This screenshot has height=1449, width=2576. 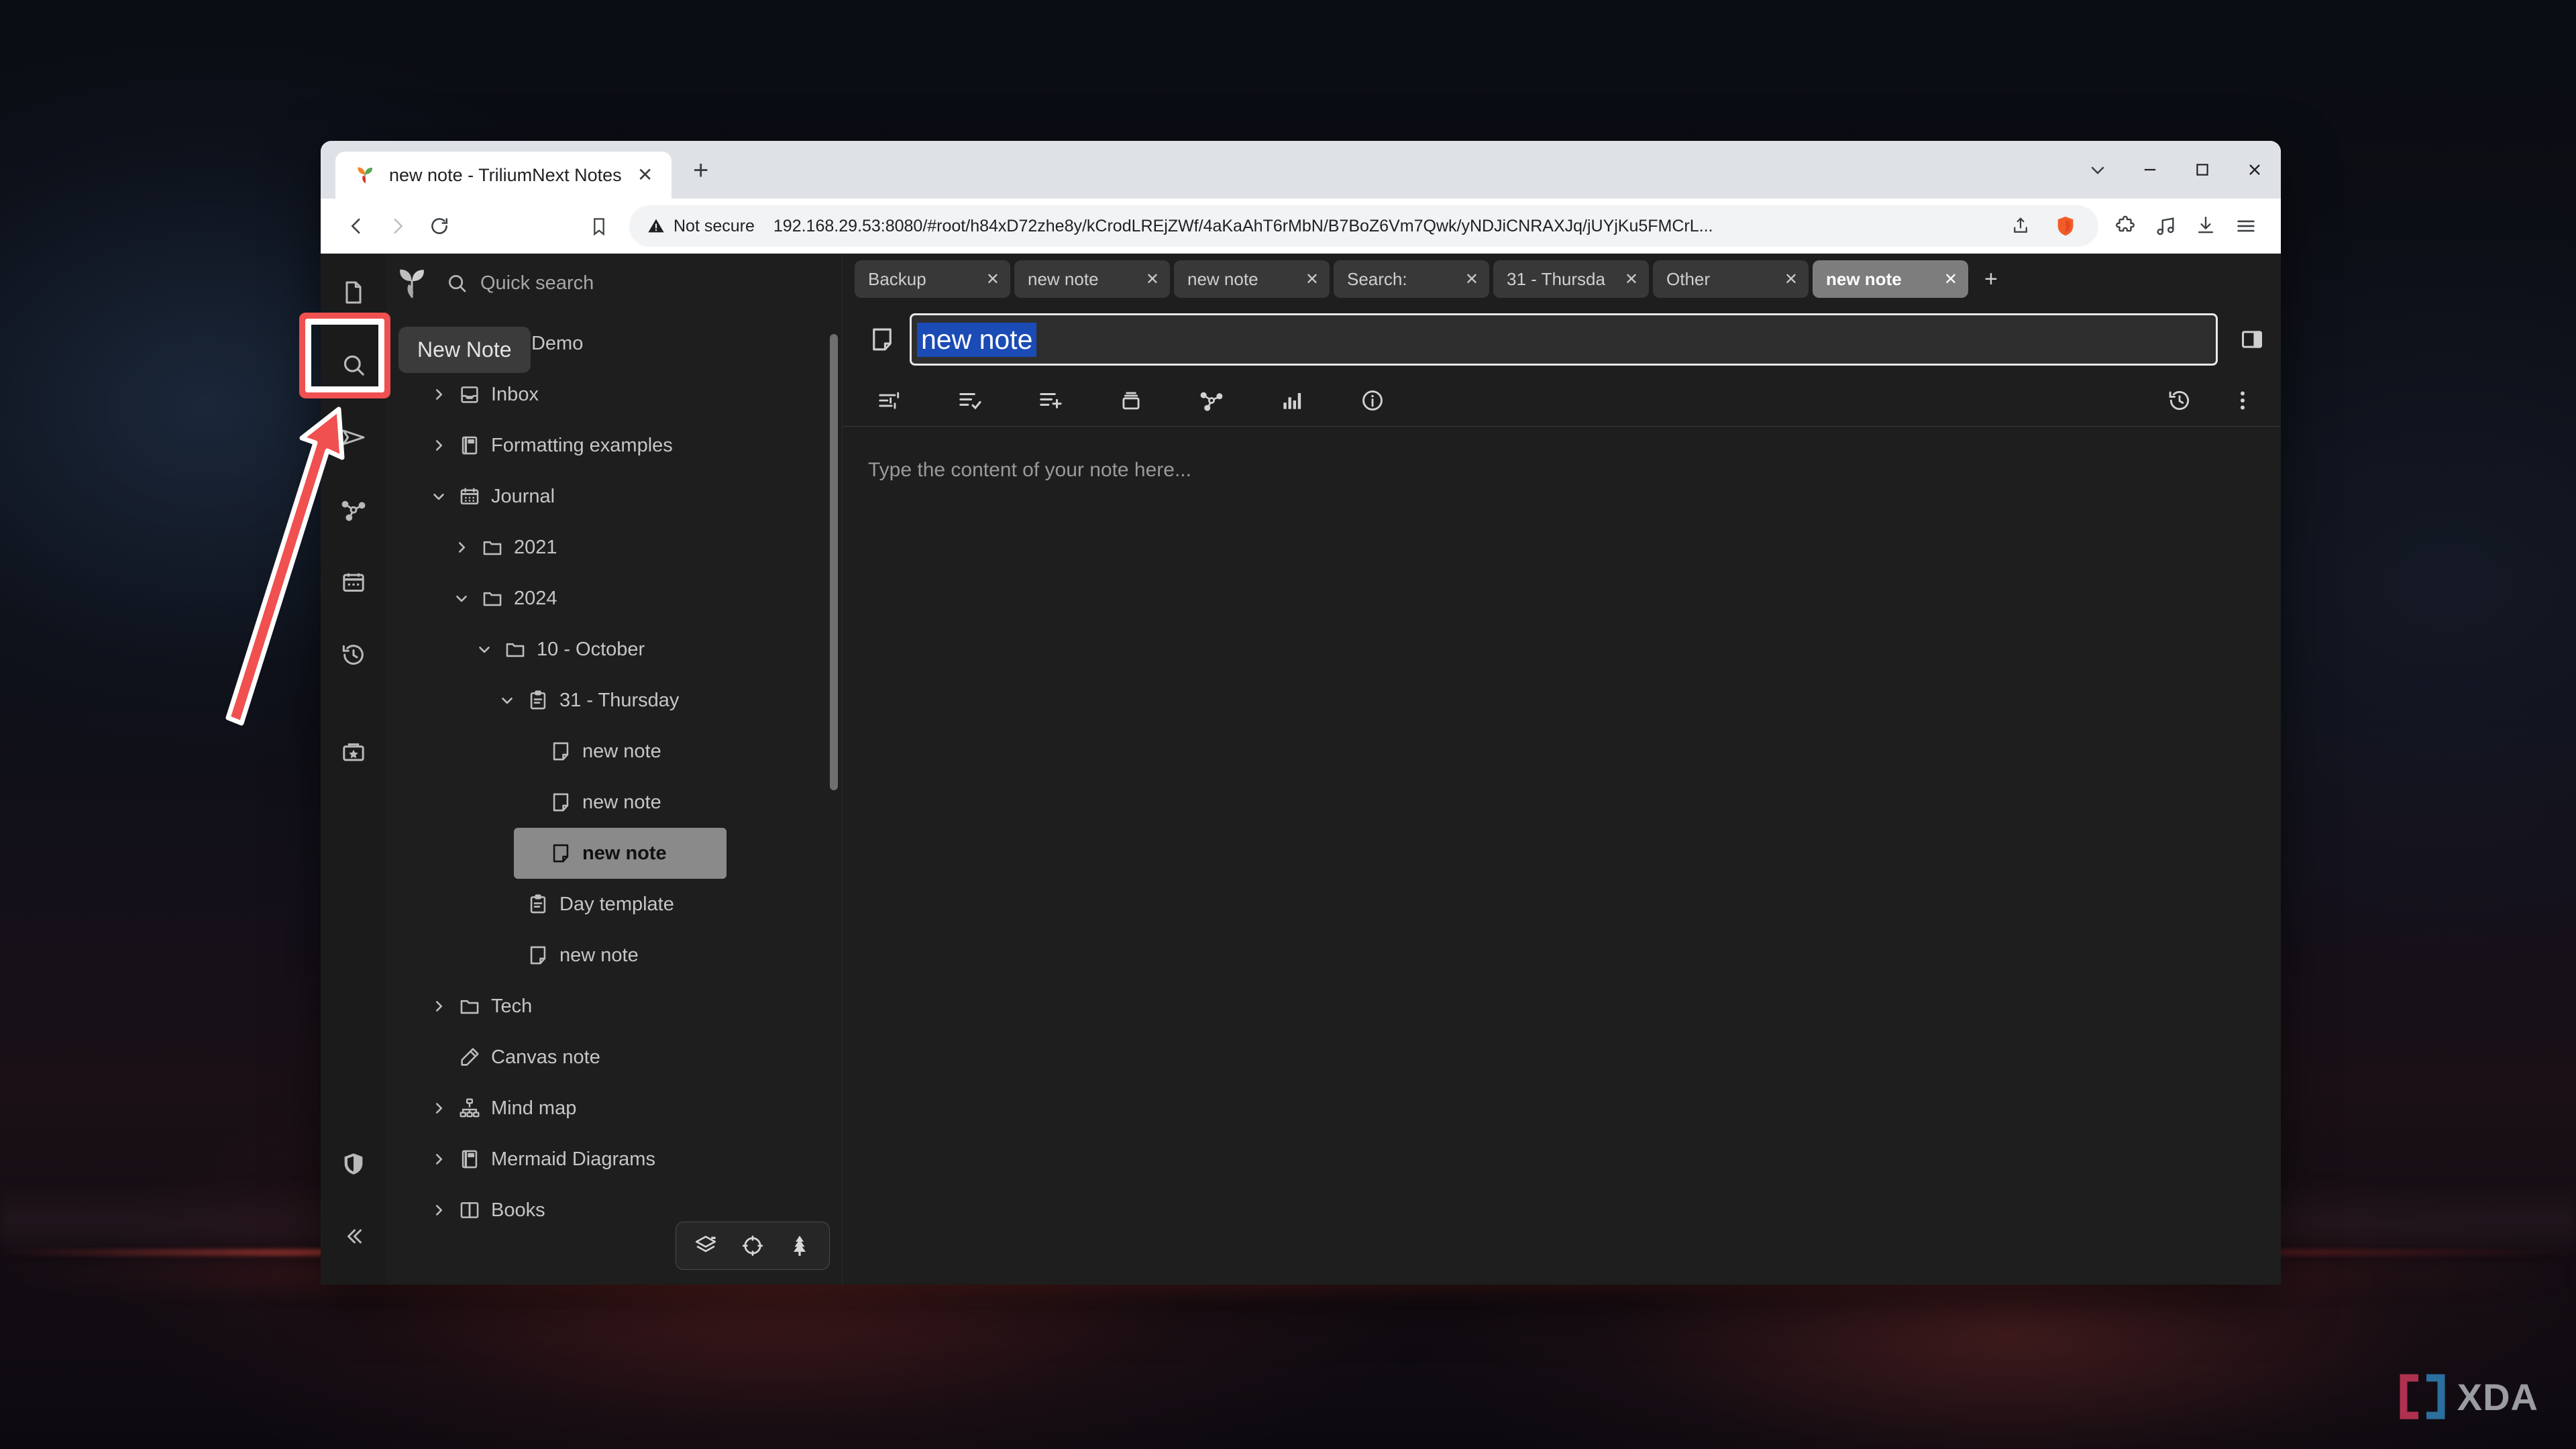 What do you see at coordinates (1571, 279) in the screenshot?
I see `note-tab: 31 - Thursda ✕` at bounding box center [1571, 279].